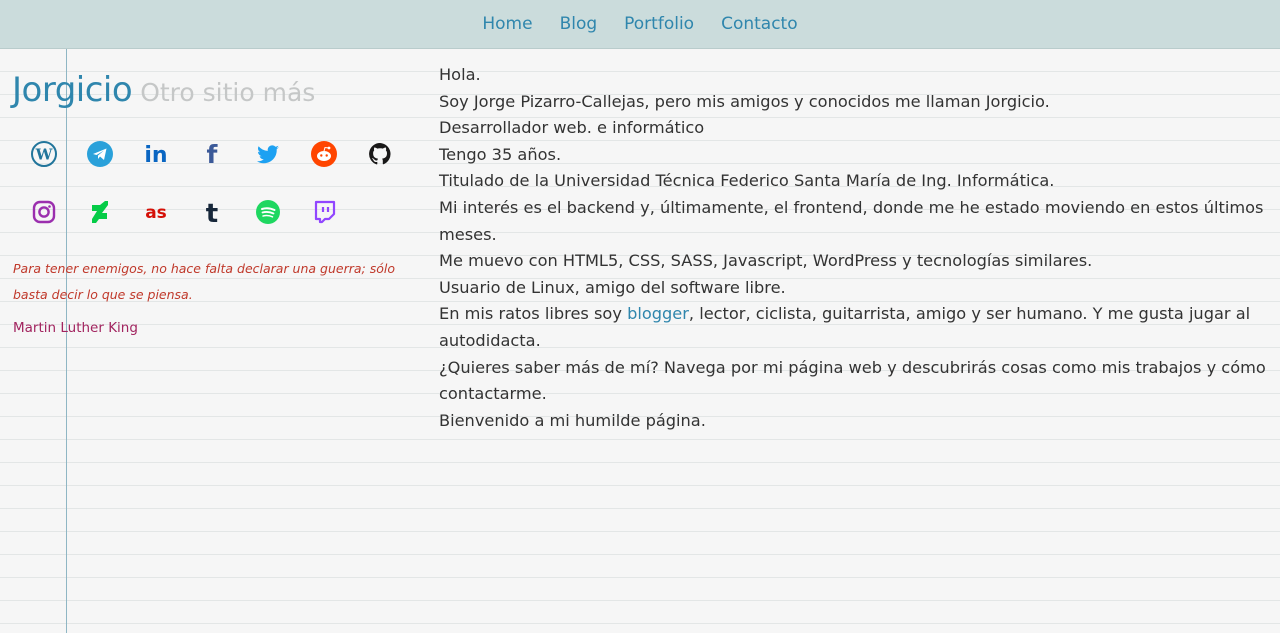 The image size is (1280, 633). What do you see at coordinates (100, 154) in the screenshot?
I see `telegram-icon` at bounding box center [100, 154].